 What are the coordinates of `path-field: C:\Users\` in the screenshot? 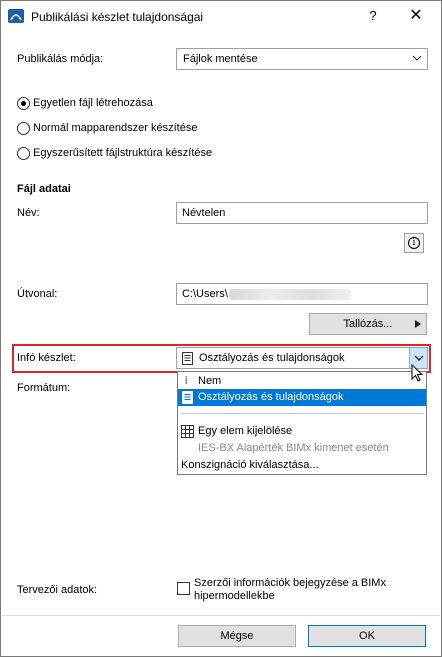 It's located at (302, 294).